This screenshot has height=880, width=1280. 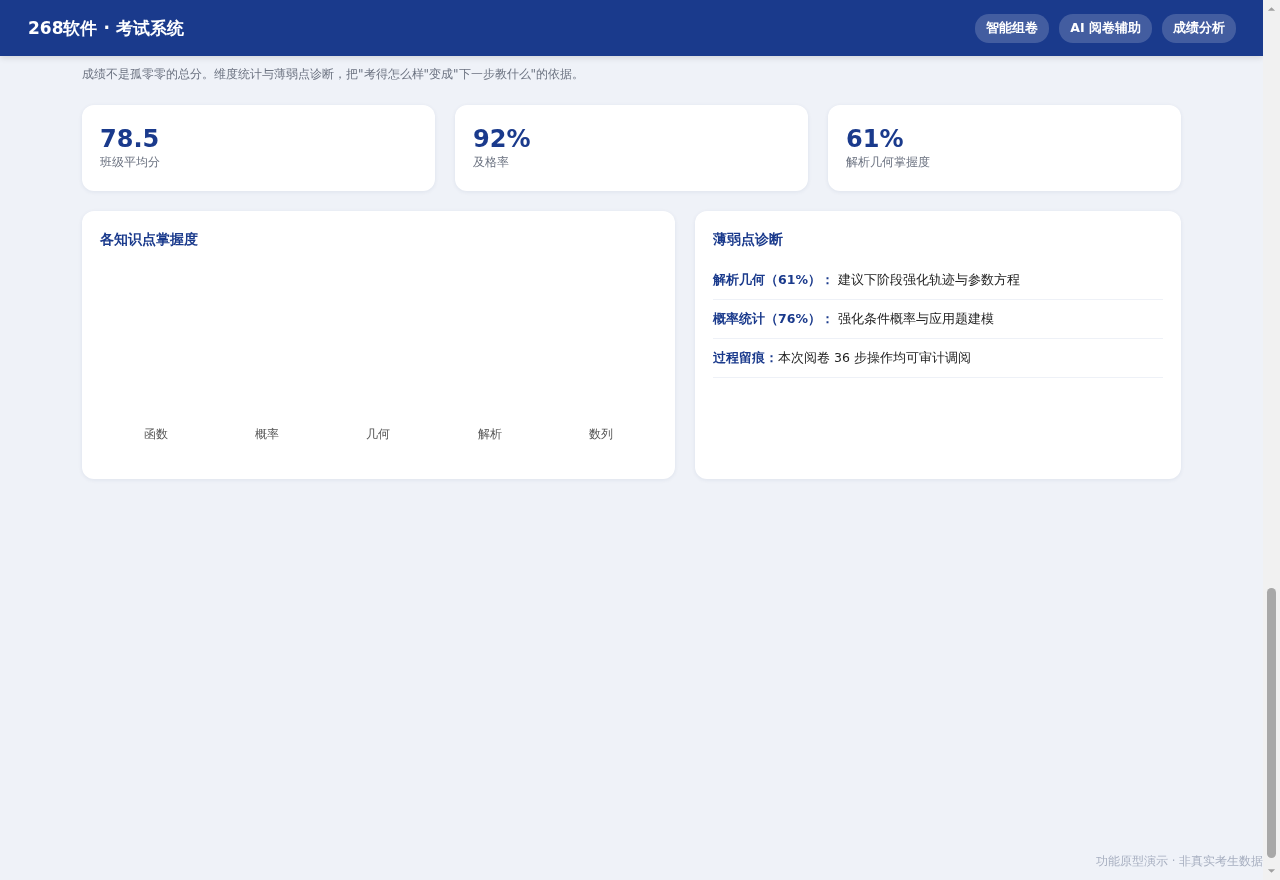 What do you see at coordinates (106, 28) in the screenshot?
I see `brand-title: 268软件 · 考试系统` at bounding box center [106, 28].